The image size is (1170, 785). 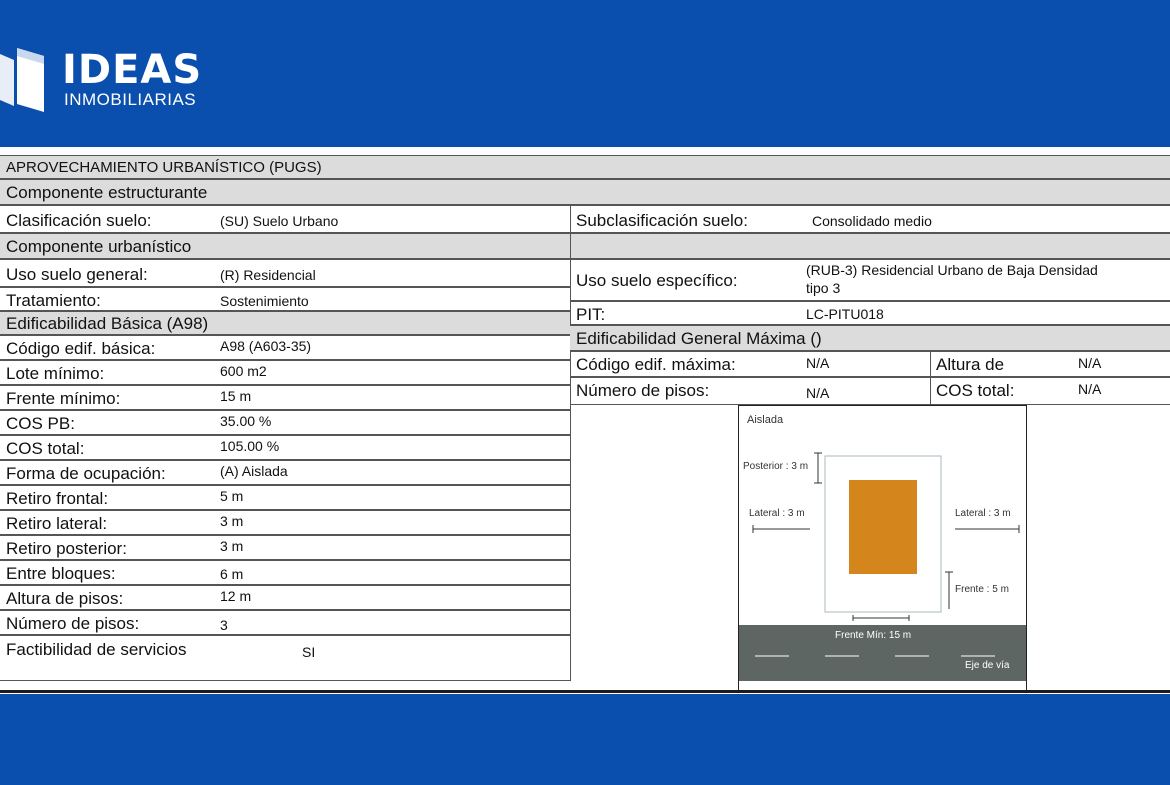 I want to click on basica-row: Entre bloques: 6 m, so click(x=285, y=572).